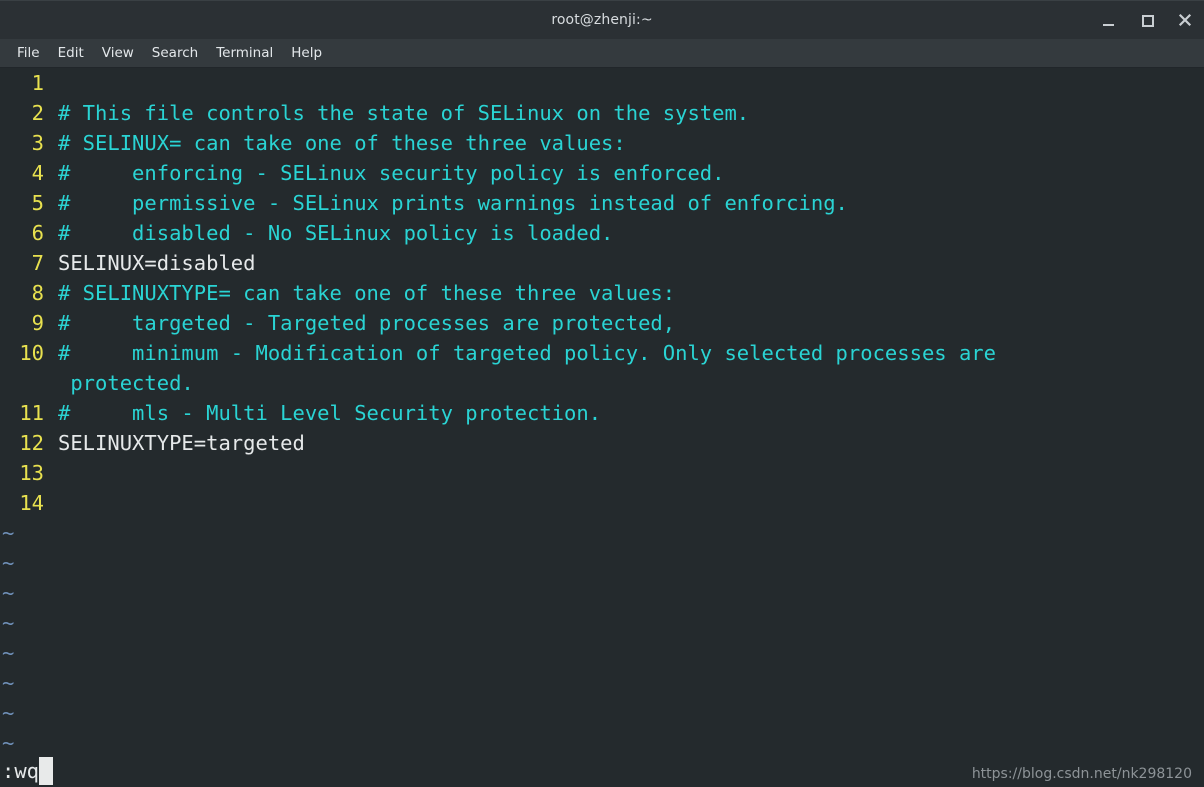 The image size is (1204, 787). I want to click on line-number: 14, so click(31, 503).